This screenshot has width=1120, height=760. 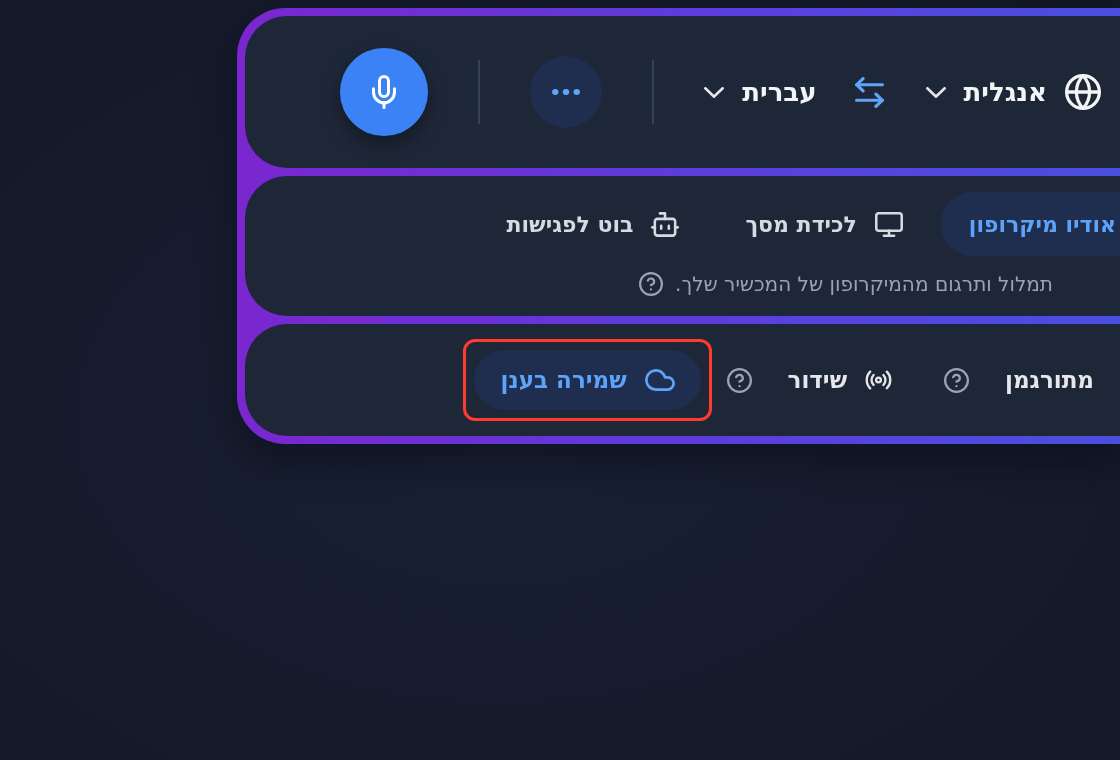 What do you see at coordinates (665, 224) in the screenshot?
I see `robot-icon` at bounding box center [665, 224].